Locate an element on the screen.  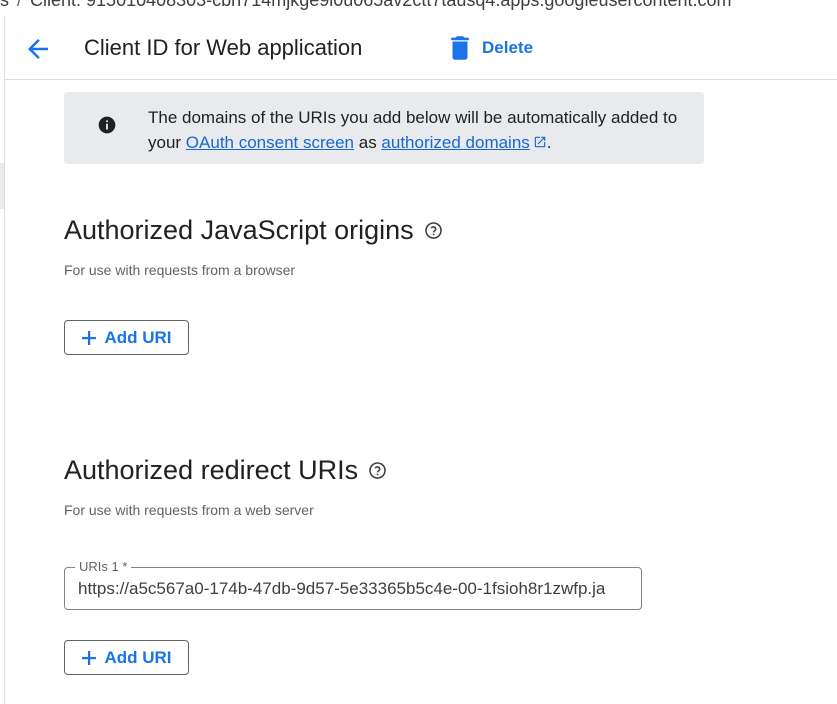
info-text-part: . is located at coordinates (549, 142).